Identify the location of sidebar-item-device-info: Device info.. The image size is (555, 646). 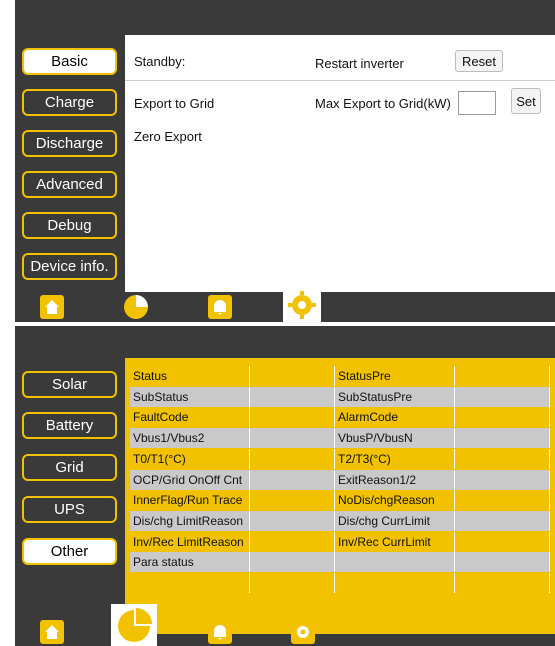
(69, 266).